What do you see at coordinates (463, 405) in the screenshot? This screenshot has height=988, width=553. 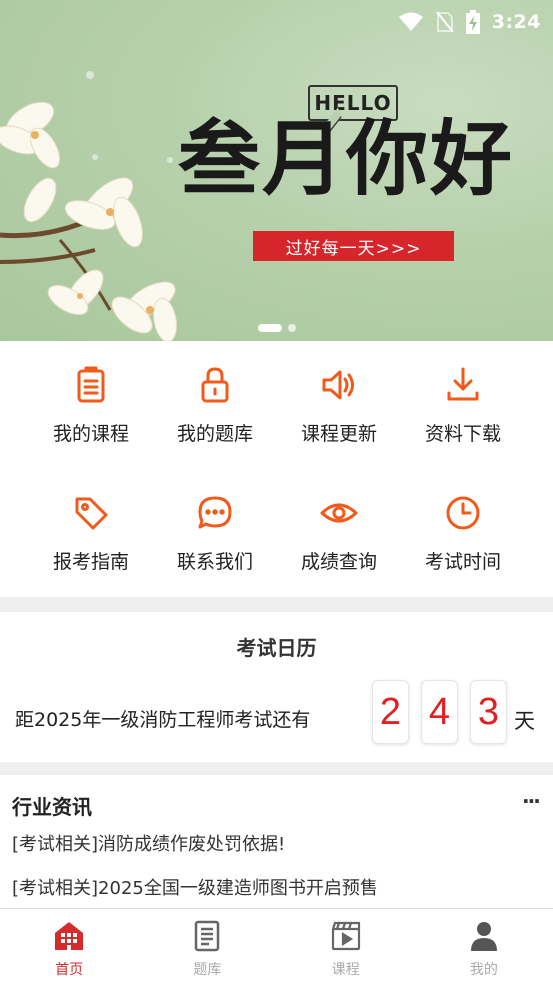 I see `menu-material-download: 资料下载` at bounding box center [463, 405].